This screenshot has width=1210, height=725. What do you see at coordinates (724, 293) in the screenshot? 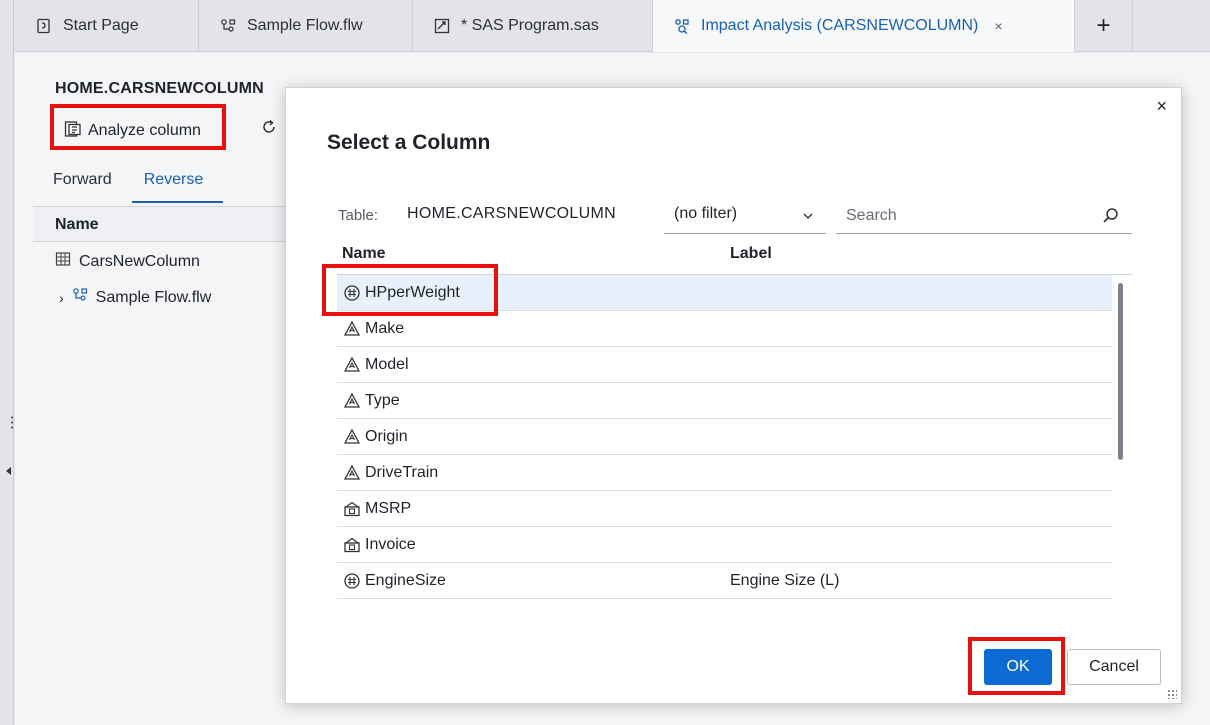
I see `list-item: HPperWeight` at bounding box center [724, 293].